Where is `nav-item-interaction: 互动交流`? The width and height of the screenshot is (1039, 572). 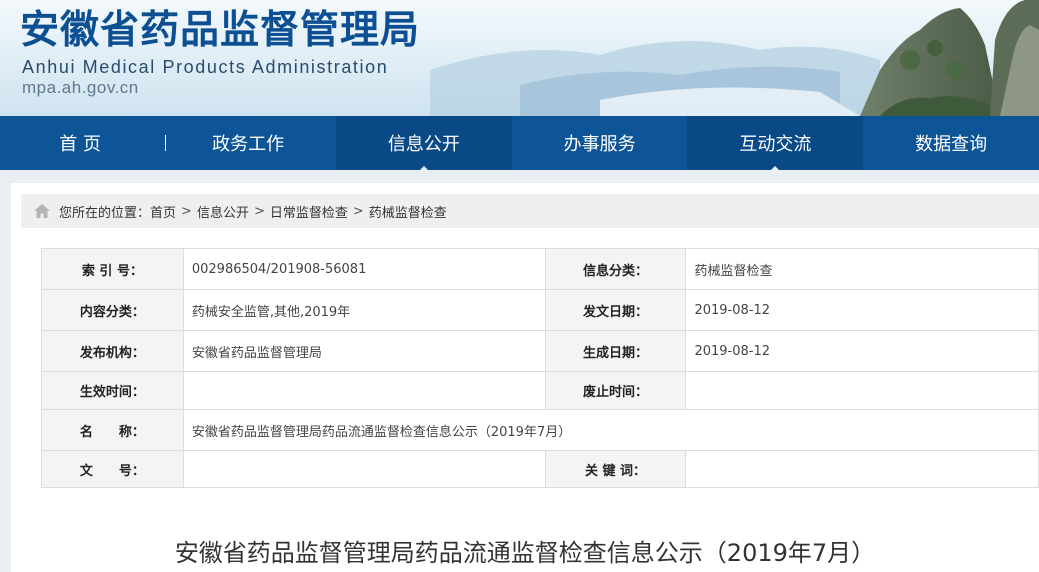
nav-item-interaction: 互动交流 is located at coordinates (775, 143).